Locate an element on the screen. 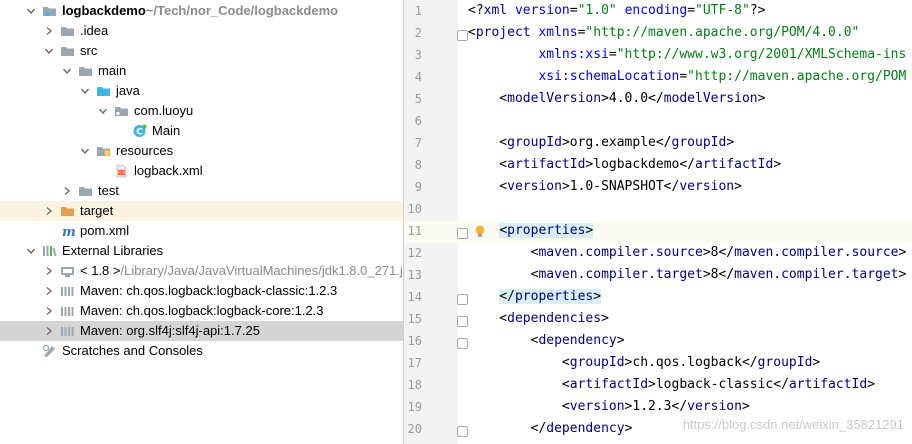 This screenshot has width=912, height=444. resources-folder-icon is located at coordinates (103, 151).